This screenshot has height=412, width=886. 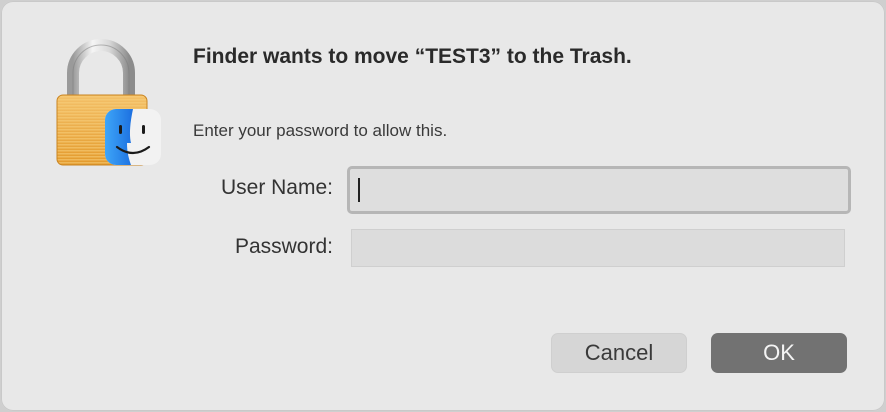 What do you see at coordinates (599, 190) in the screenshot?
I see `username-field` at bounding box center [599, 190].